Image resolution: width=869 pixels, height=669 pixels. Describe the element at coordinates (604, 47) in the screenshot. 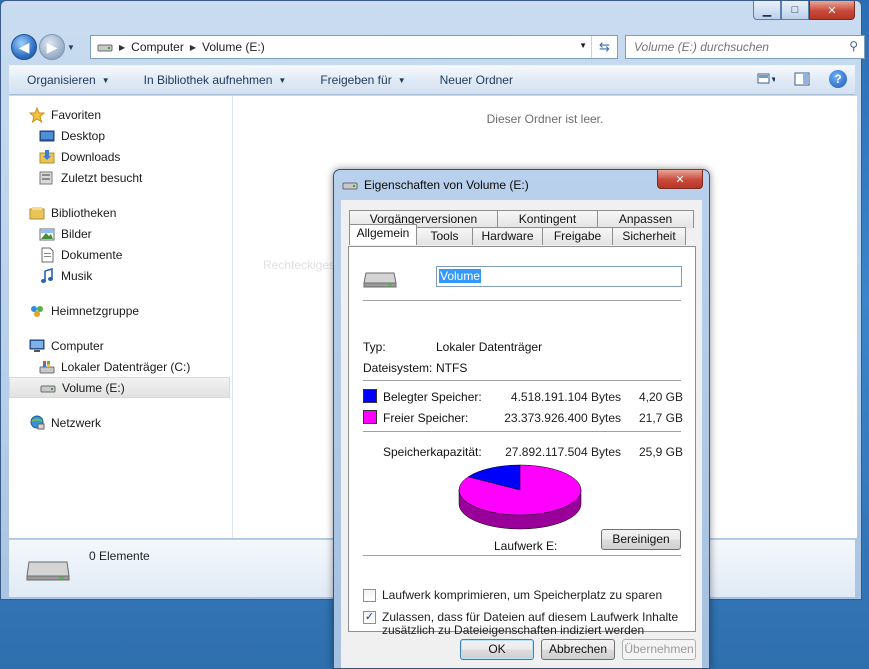

I see `refresh-icon: ⇆` at that location.